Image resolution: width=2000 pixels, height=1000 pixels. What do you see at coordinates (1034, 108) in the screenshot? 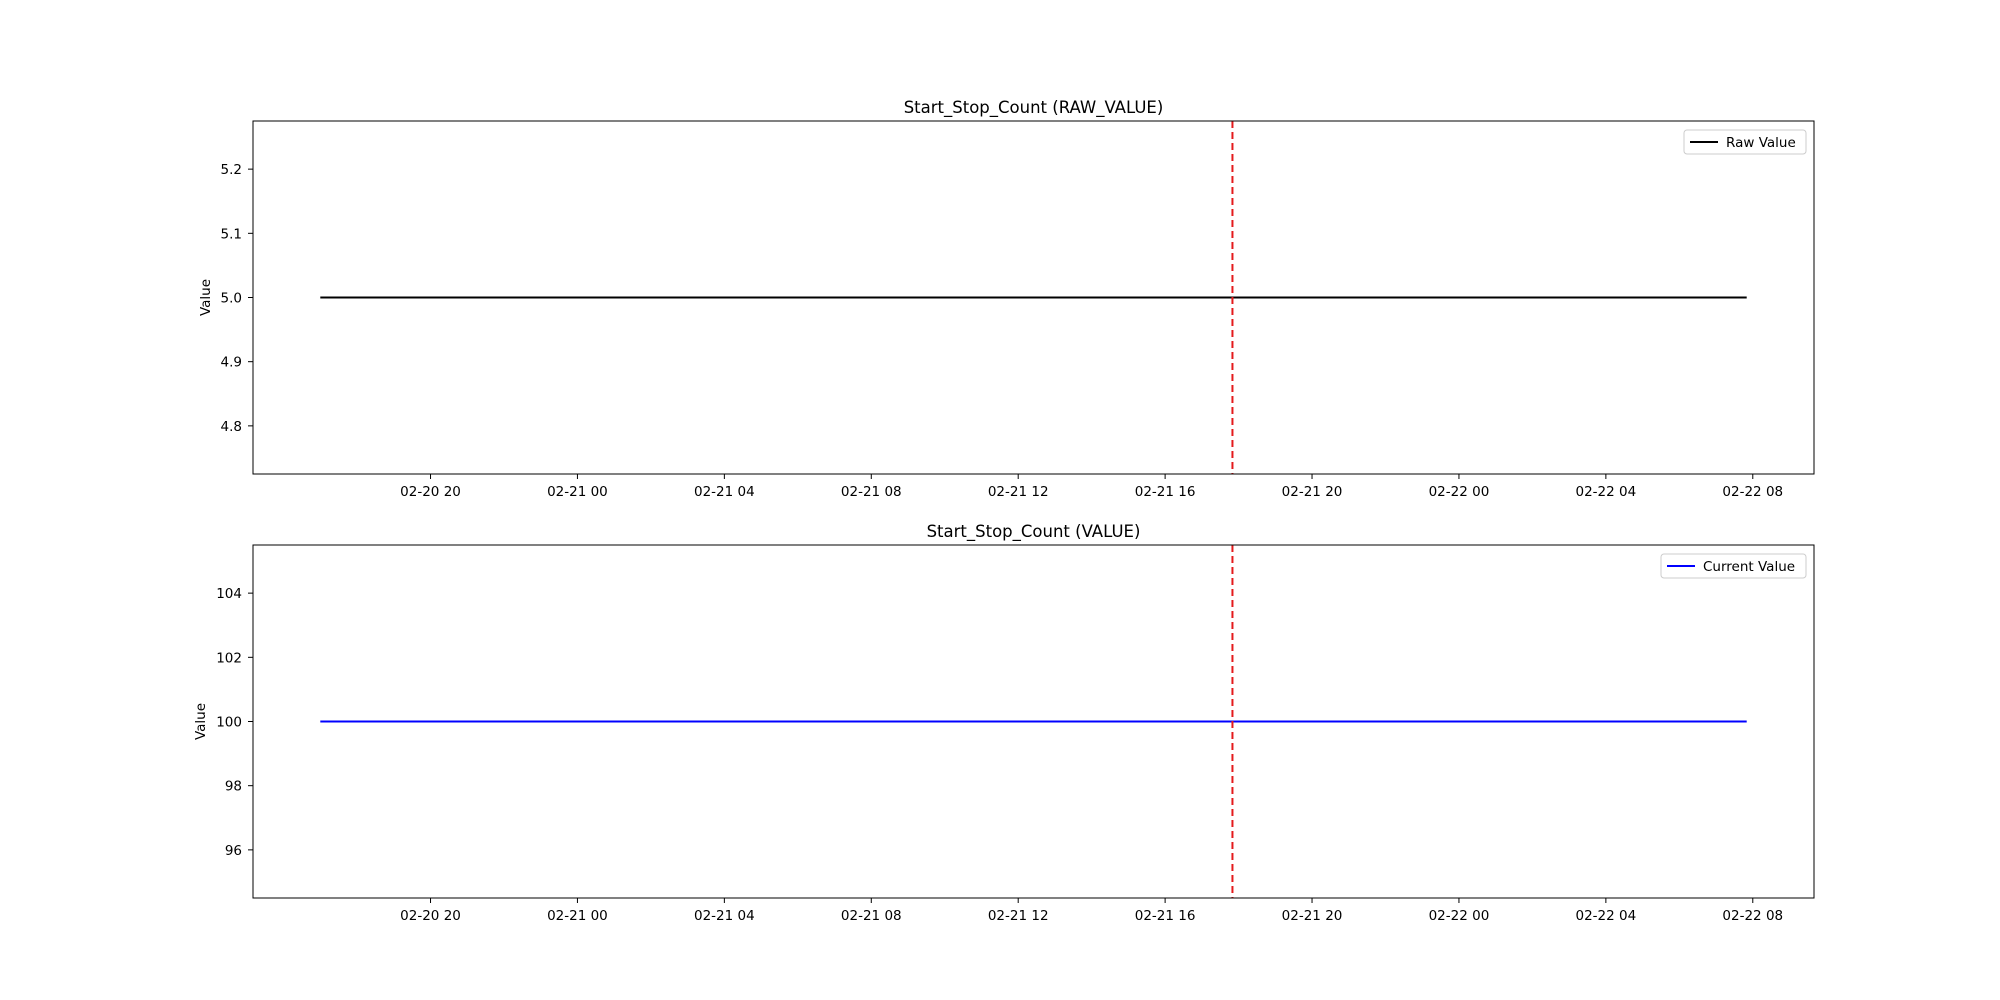
I see `chart-title: Start_Stop_Count (RAW_VALUE)` at bounding box center [1034, 108].